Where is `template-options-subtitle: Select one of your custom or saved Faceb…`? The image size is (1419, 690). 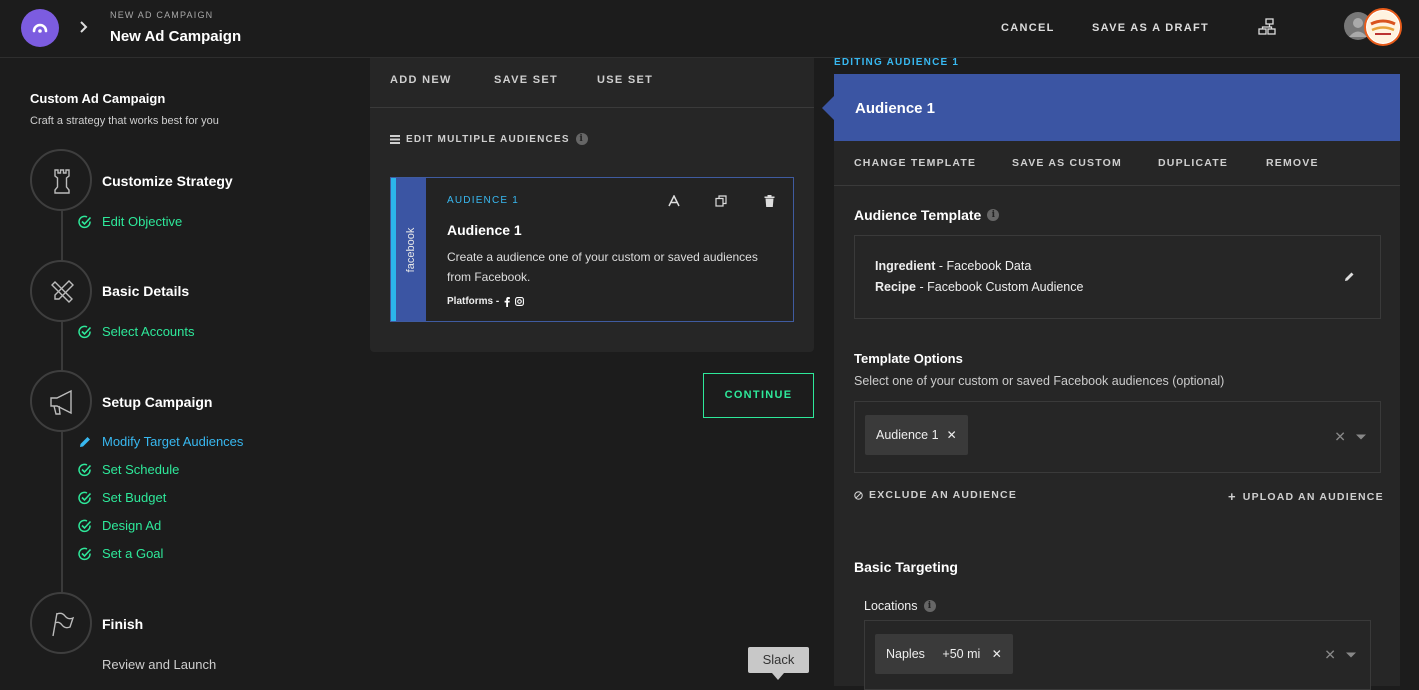 template-options-subtitle: Select one of your custom or saved Faceb… is located at coordinates (1039, 381).